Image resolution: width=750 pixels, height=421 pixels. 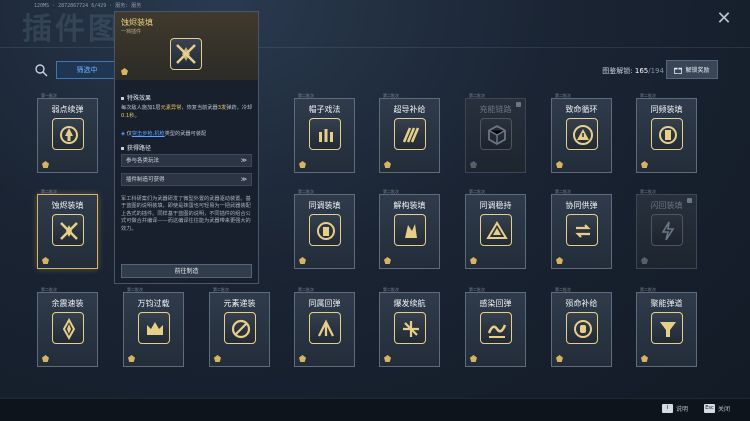 I want to click on wave-icon, so click(x=496, y=328).